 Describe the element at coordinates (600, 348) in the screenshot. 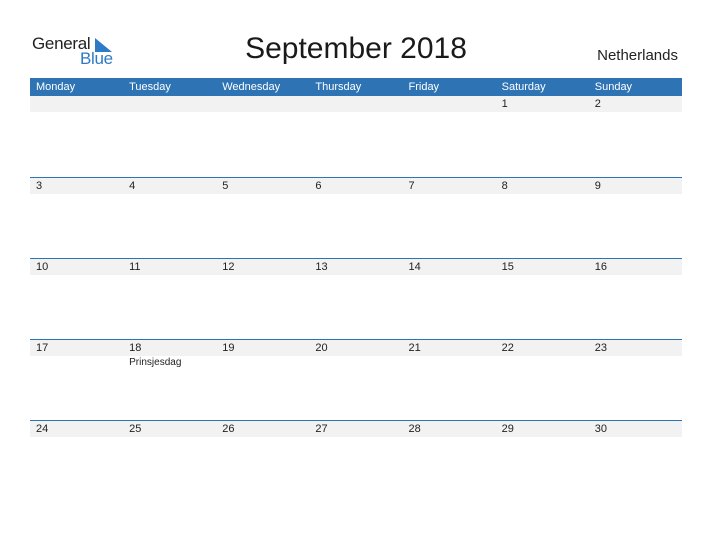

I see `day-number: 23` at that location.